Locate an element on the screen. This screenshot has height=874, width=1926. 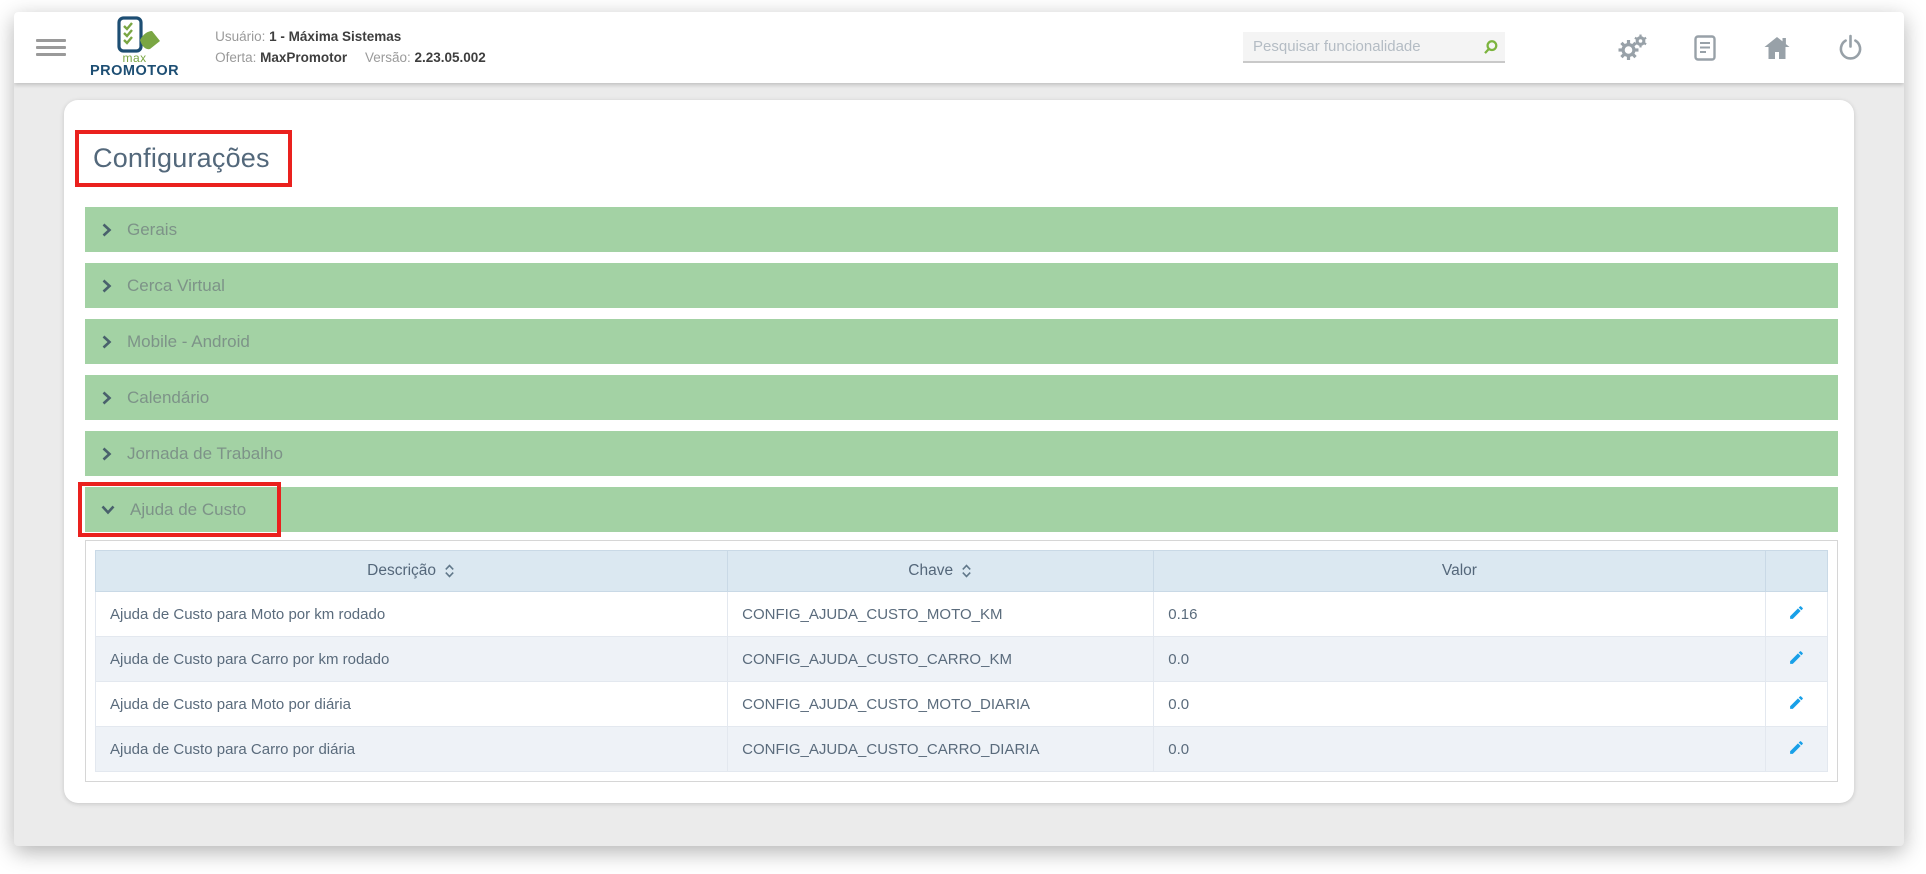
page-title: Configurações is located at coordinates (181, 158).